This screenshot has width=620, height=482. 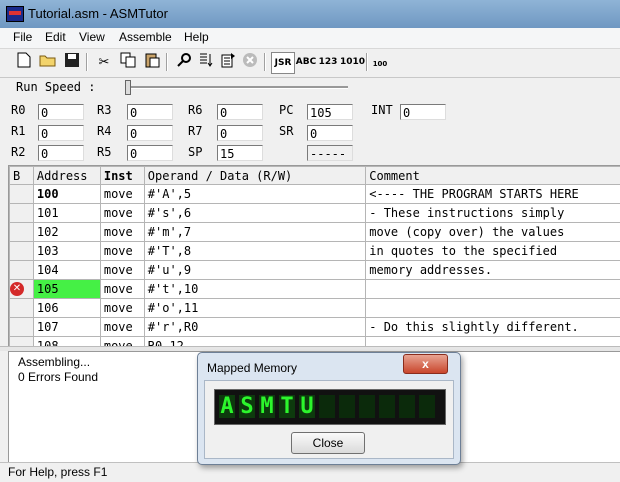 What do you see at coordinates (254, 232) in the screenshot?
I see `operand-cell: #'m',7` at bounding box center [254, 232].